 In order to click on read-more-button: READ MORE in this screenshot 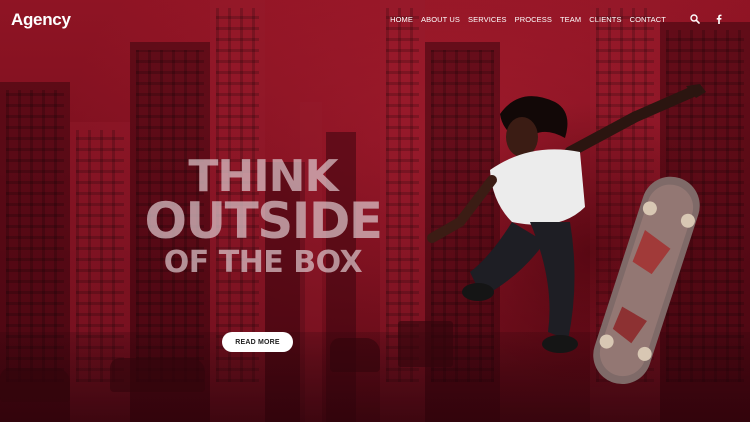, I will do `click(257, 342)`.